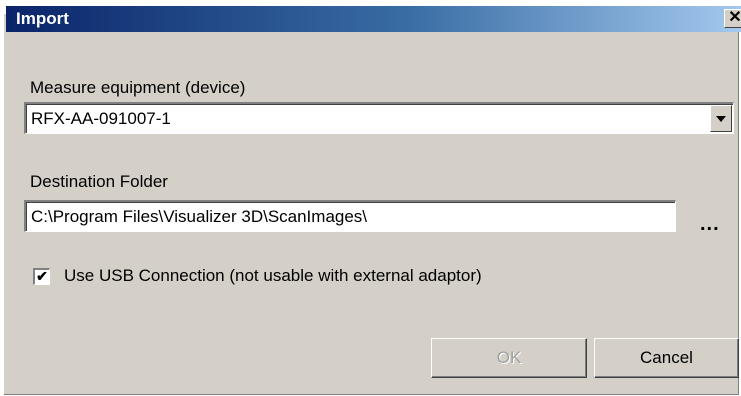 Image resolution: width=741 pixels, height=396 pixels. Describe the element at coordinates (99, 181) in the screenshot. I see `destination-label: Destination Folder` at that location.